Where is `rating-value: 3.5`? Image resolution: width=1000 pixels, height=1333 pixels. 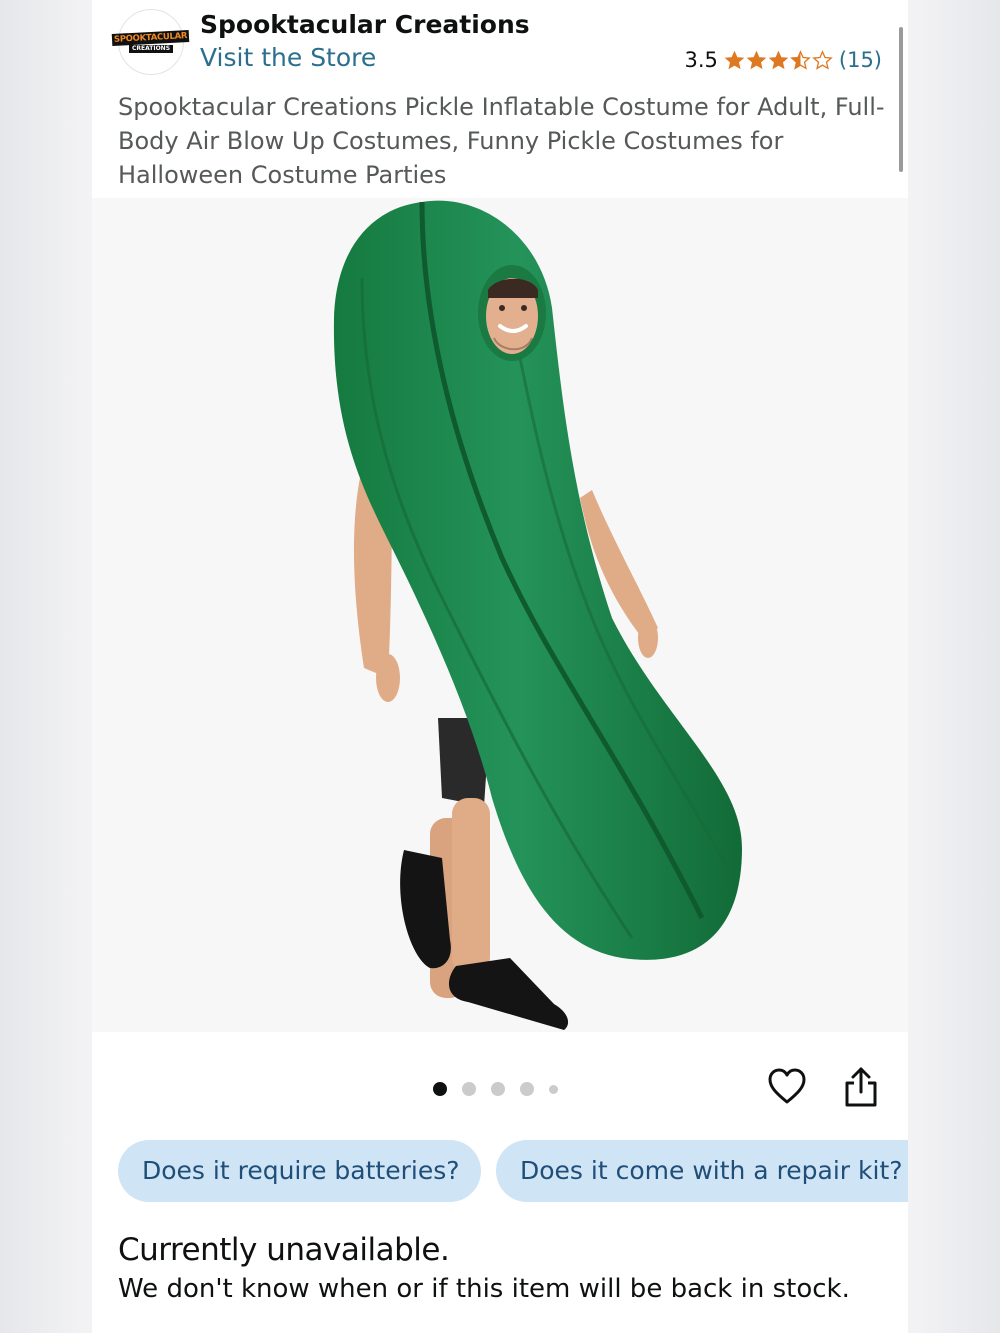
rating-value: 3.5 is located at coordinates (701, 60).